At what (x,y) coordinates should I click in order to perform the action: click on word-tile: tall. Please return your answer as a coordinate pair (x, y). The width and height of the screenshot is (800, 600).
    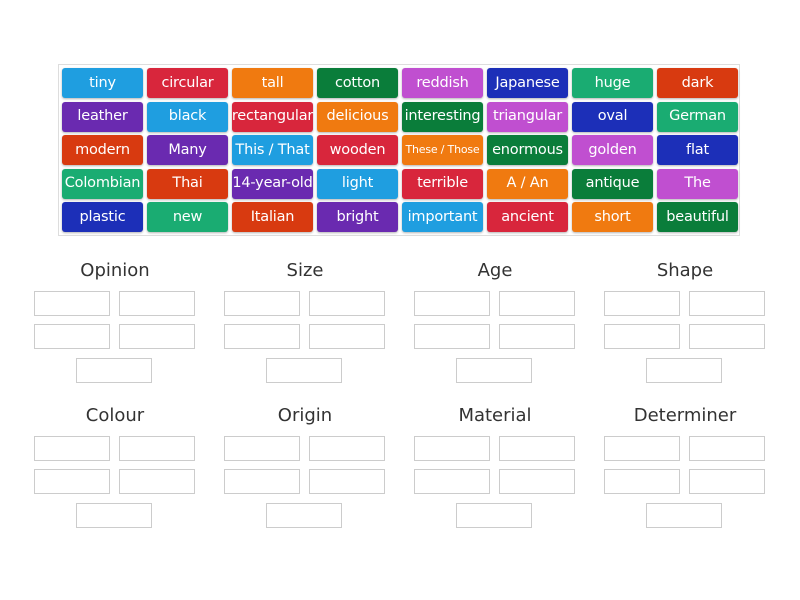
    Looking at the image, I should click on (272, 83).